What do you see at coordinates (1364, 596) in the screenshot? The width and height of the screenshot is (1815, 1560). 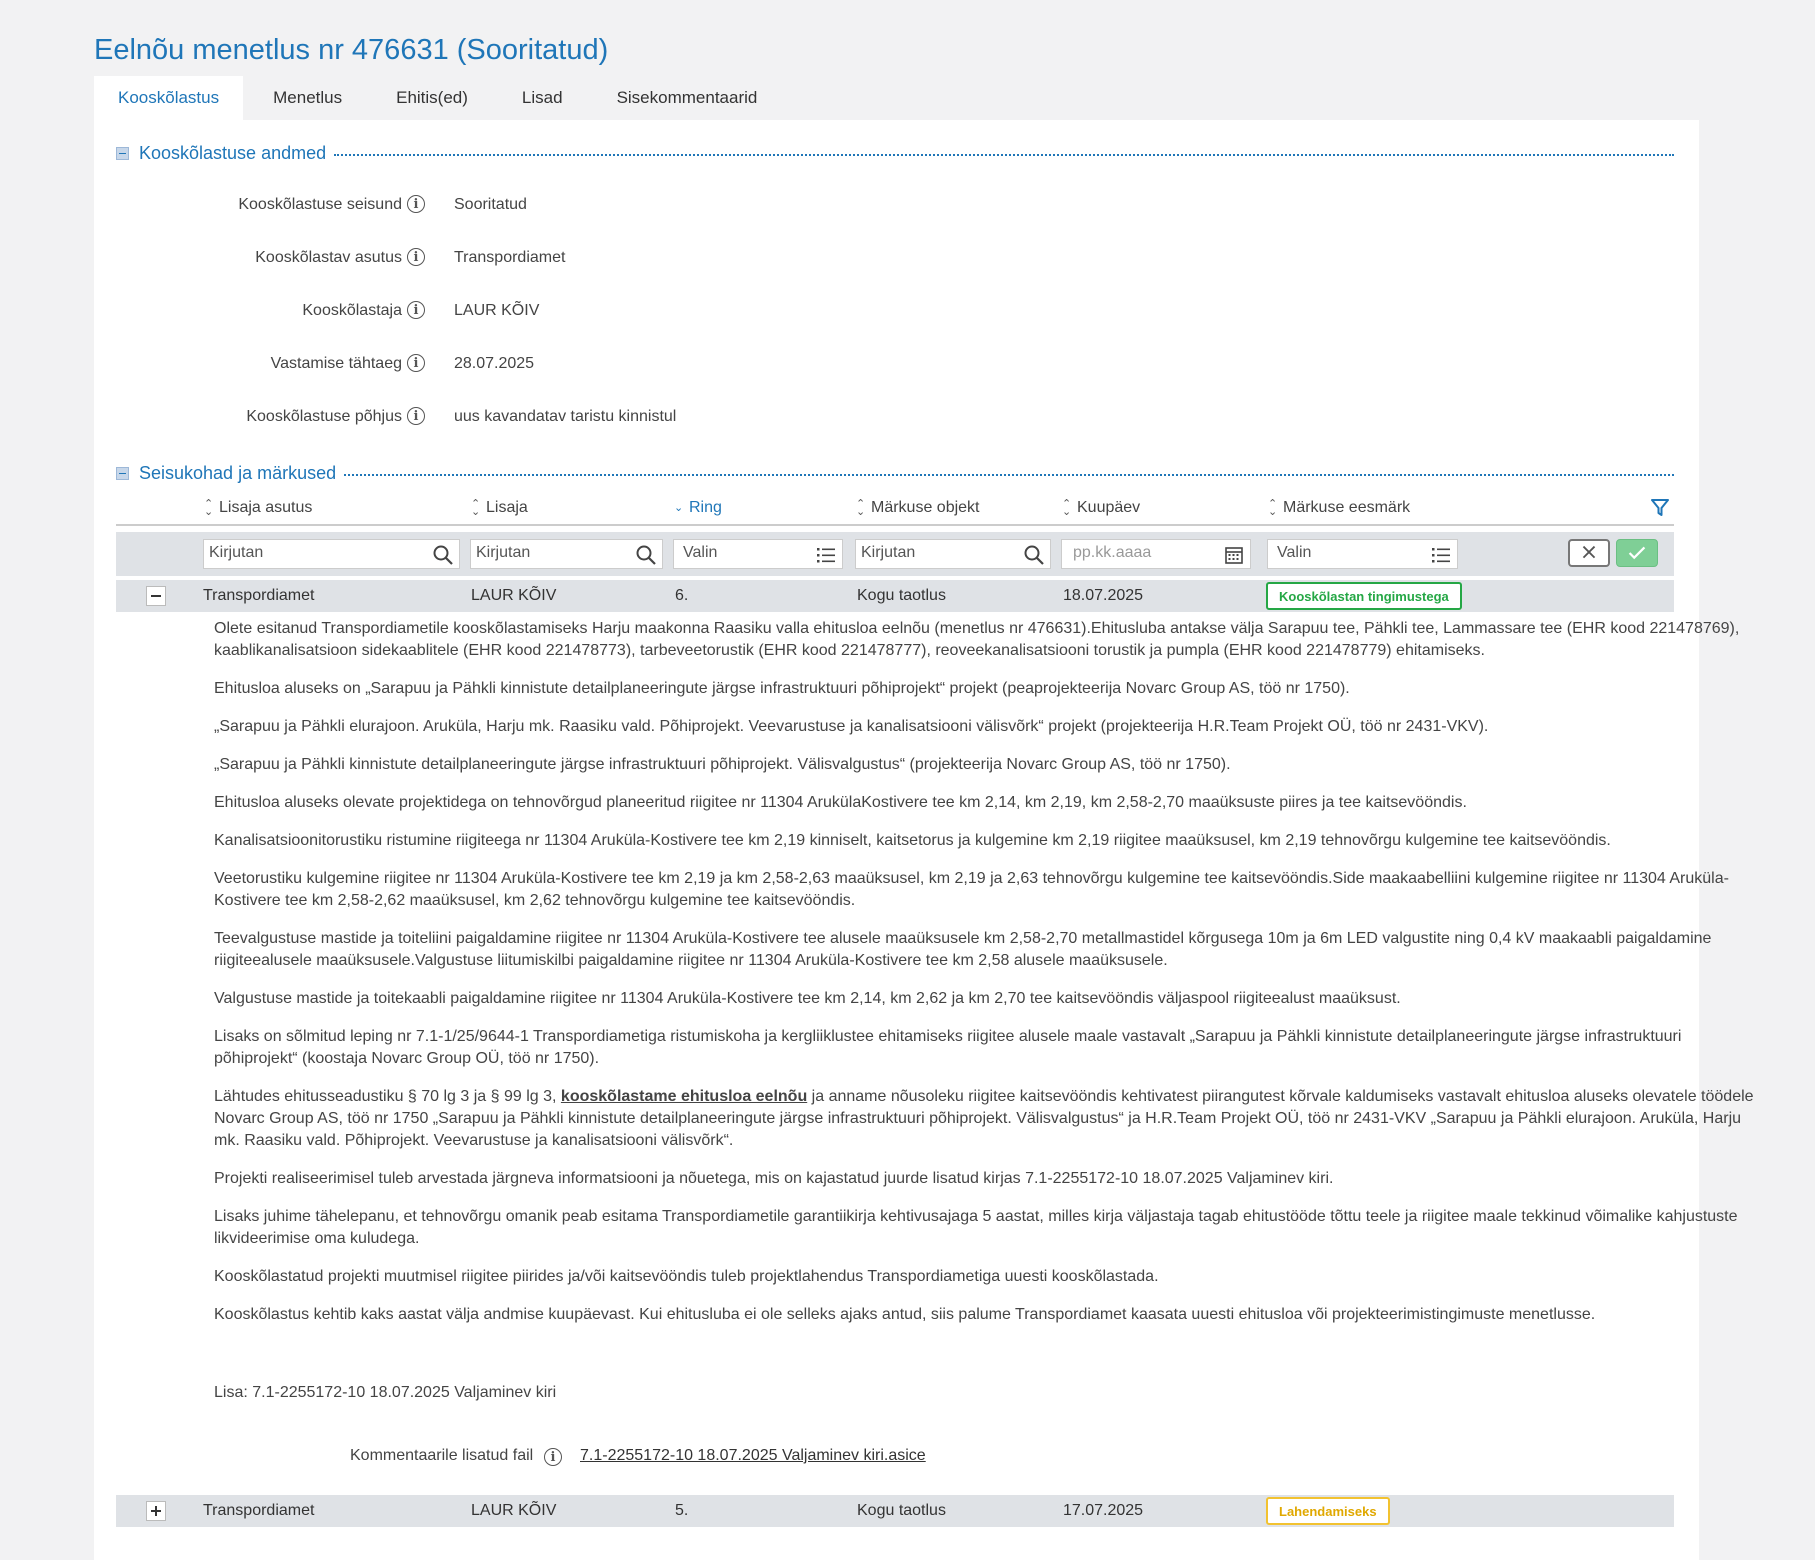 I see `status-badge: Kooskõlastan tingimustega` at bounding box center [1364, 596].